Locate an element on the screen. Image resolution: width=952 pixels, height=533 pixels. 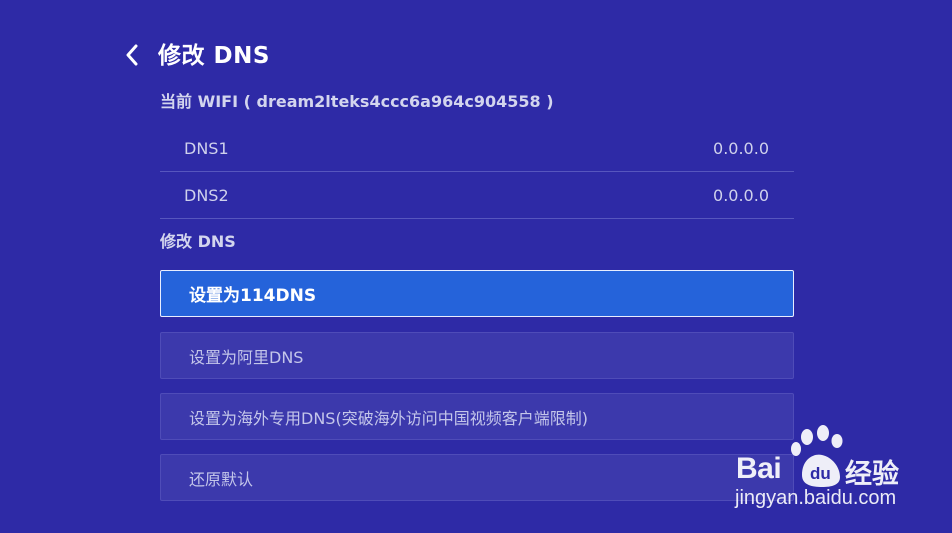
set-overseas-dns-button: 设置为海外专用DNS(突破海外访问中国视频客户端限制) is located at coordinates (477, 416).